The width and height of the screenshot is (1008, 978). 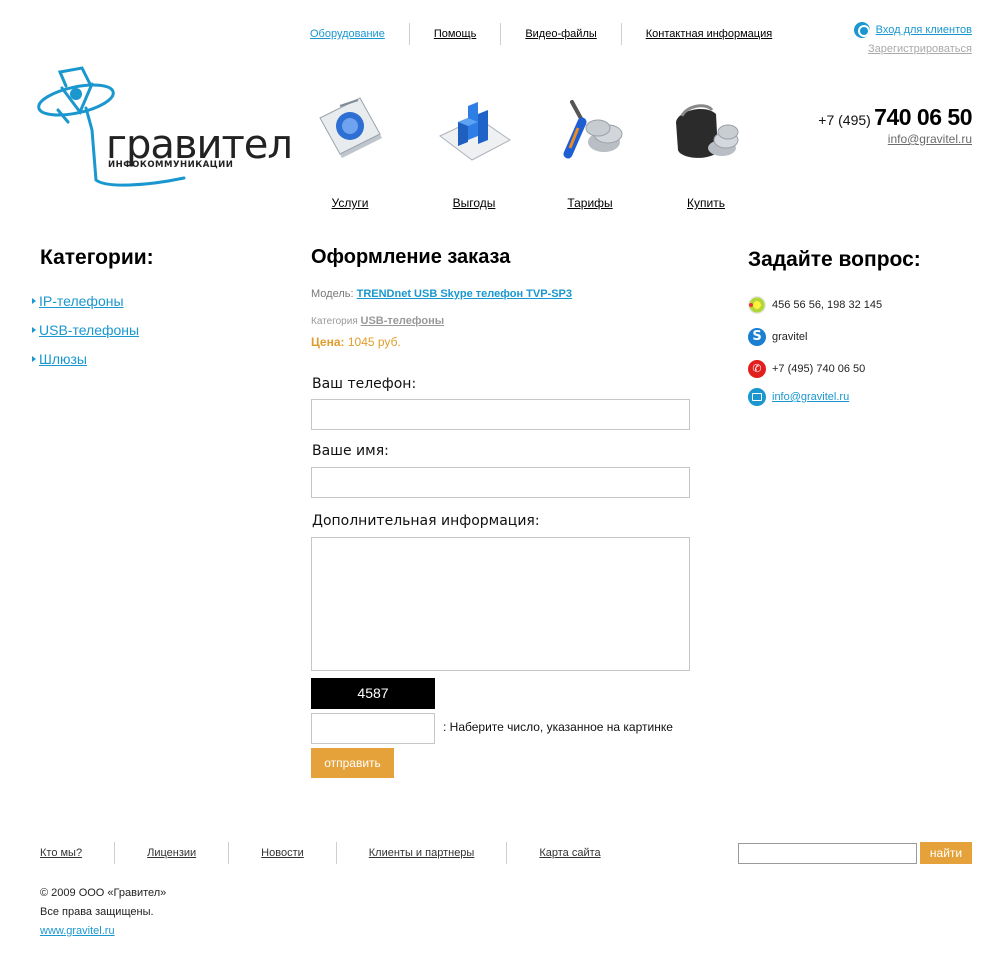 What do you see at coordinates (790, 337) in the screenshot?
I see `skype-value: gravitel` at bounding box center [790, 337].